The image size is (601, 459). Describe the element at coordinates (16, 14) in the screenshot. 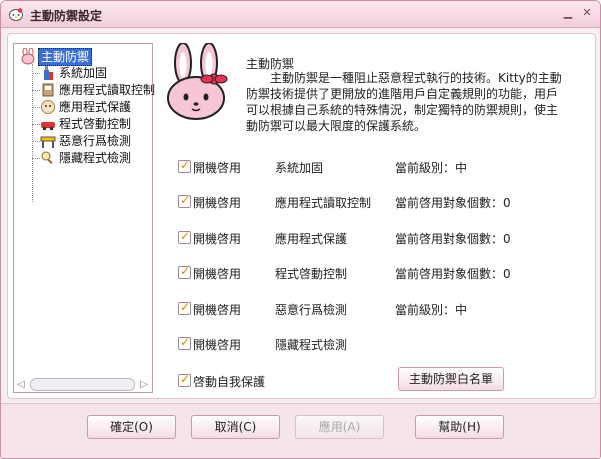

I see `kitty-app-icon` at that location.